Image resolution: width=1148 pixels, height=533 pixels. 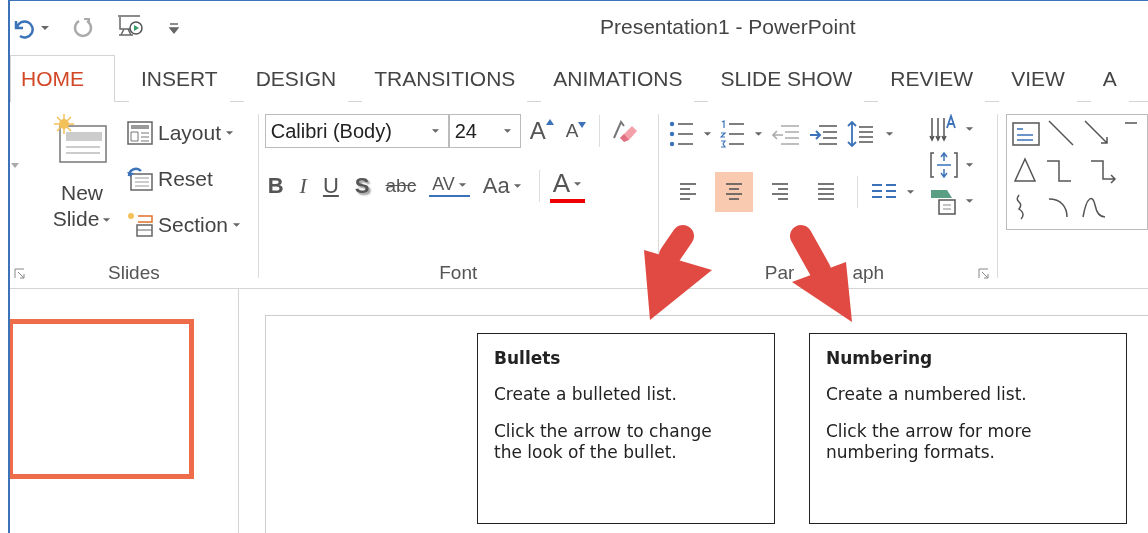 What do you see at coordinates (184, 179) in the screenshot?
I see `command-button: Reset` at bounding box center [184, 179].